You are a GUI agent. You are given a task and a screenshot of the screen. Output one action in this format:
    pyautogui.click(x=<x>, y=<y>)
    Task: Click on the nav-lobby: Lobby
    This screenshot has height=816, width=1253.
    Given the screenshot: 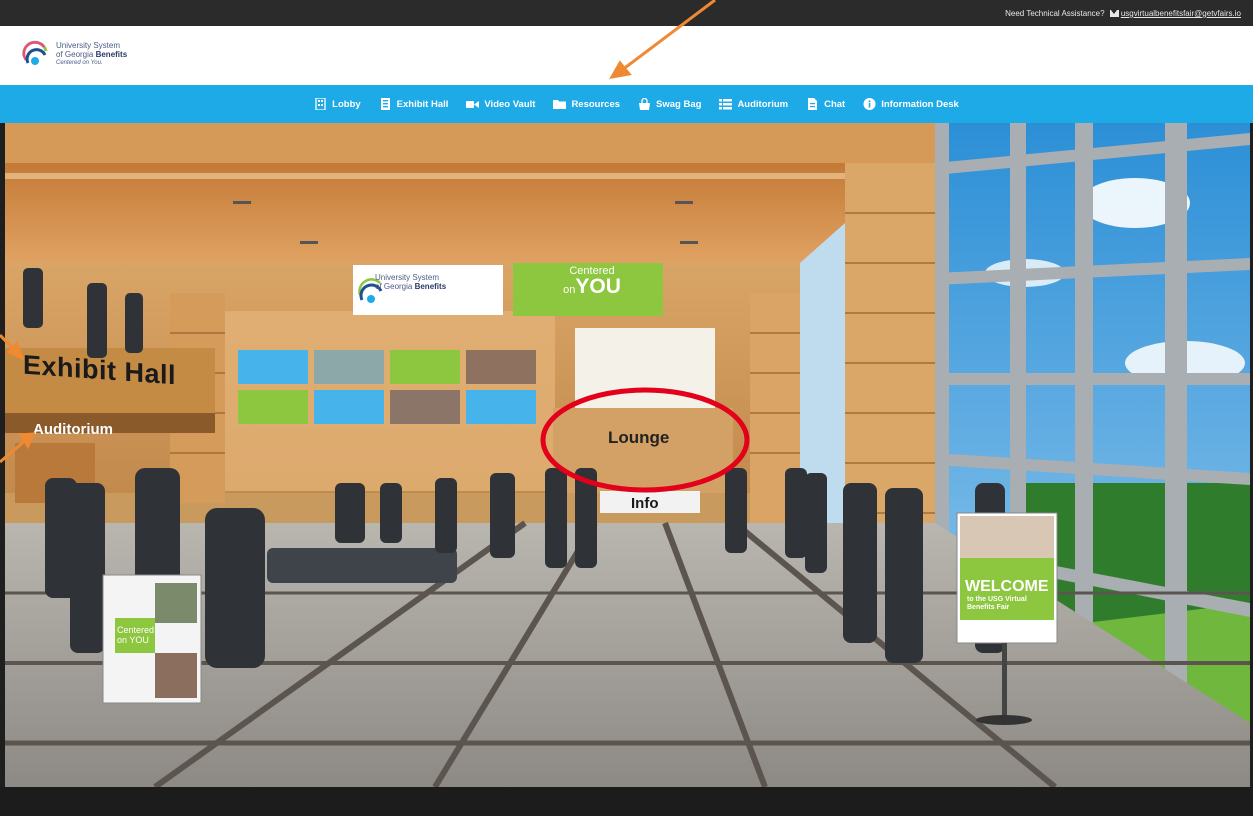 What is the action you would take?
    pyautogui.click(x=337, y=104)
    